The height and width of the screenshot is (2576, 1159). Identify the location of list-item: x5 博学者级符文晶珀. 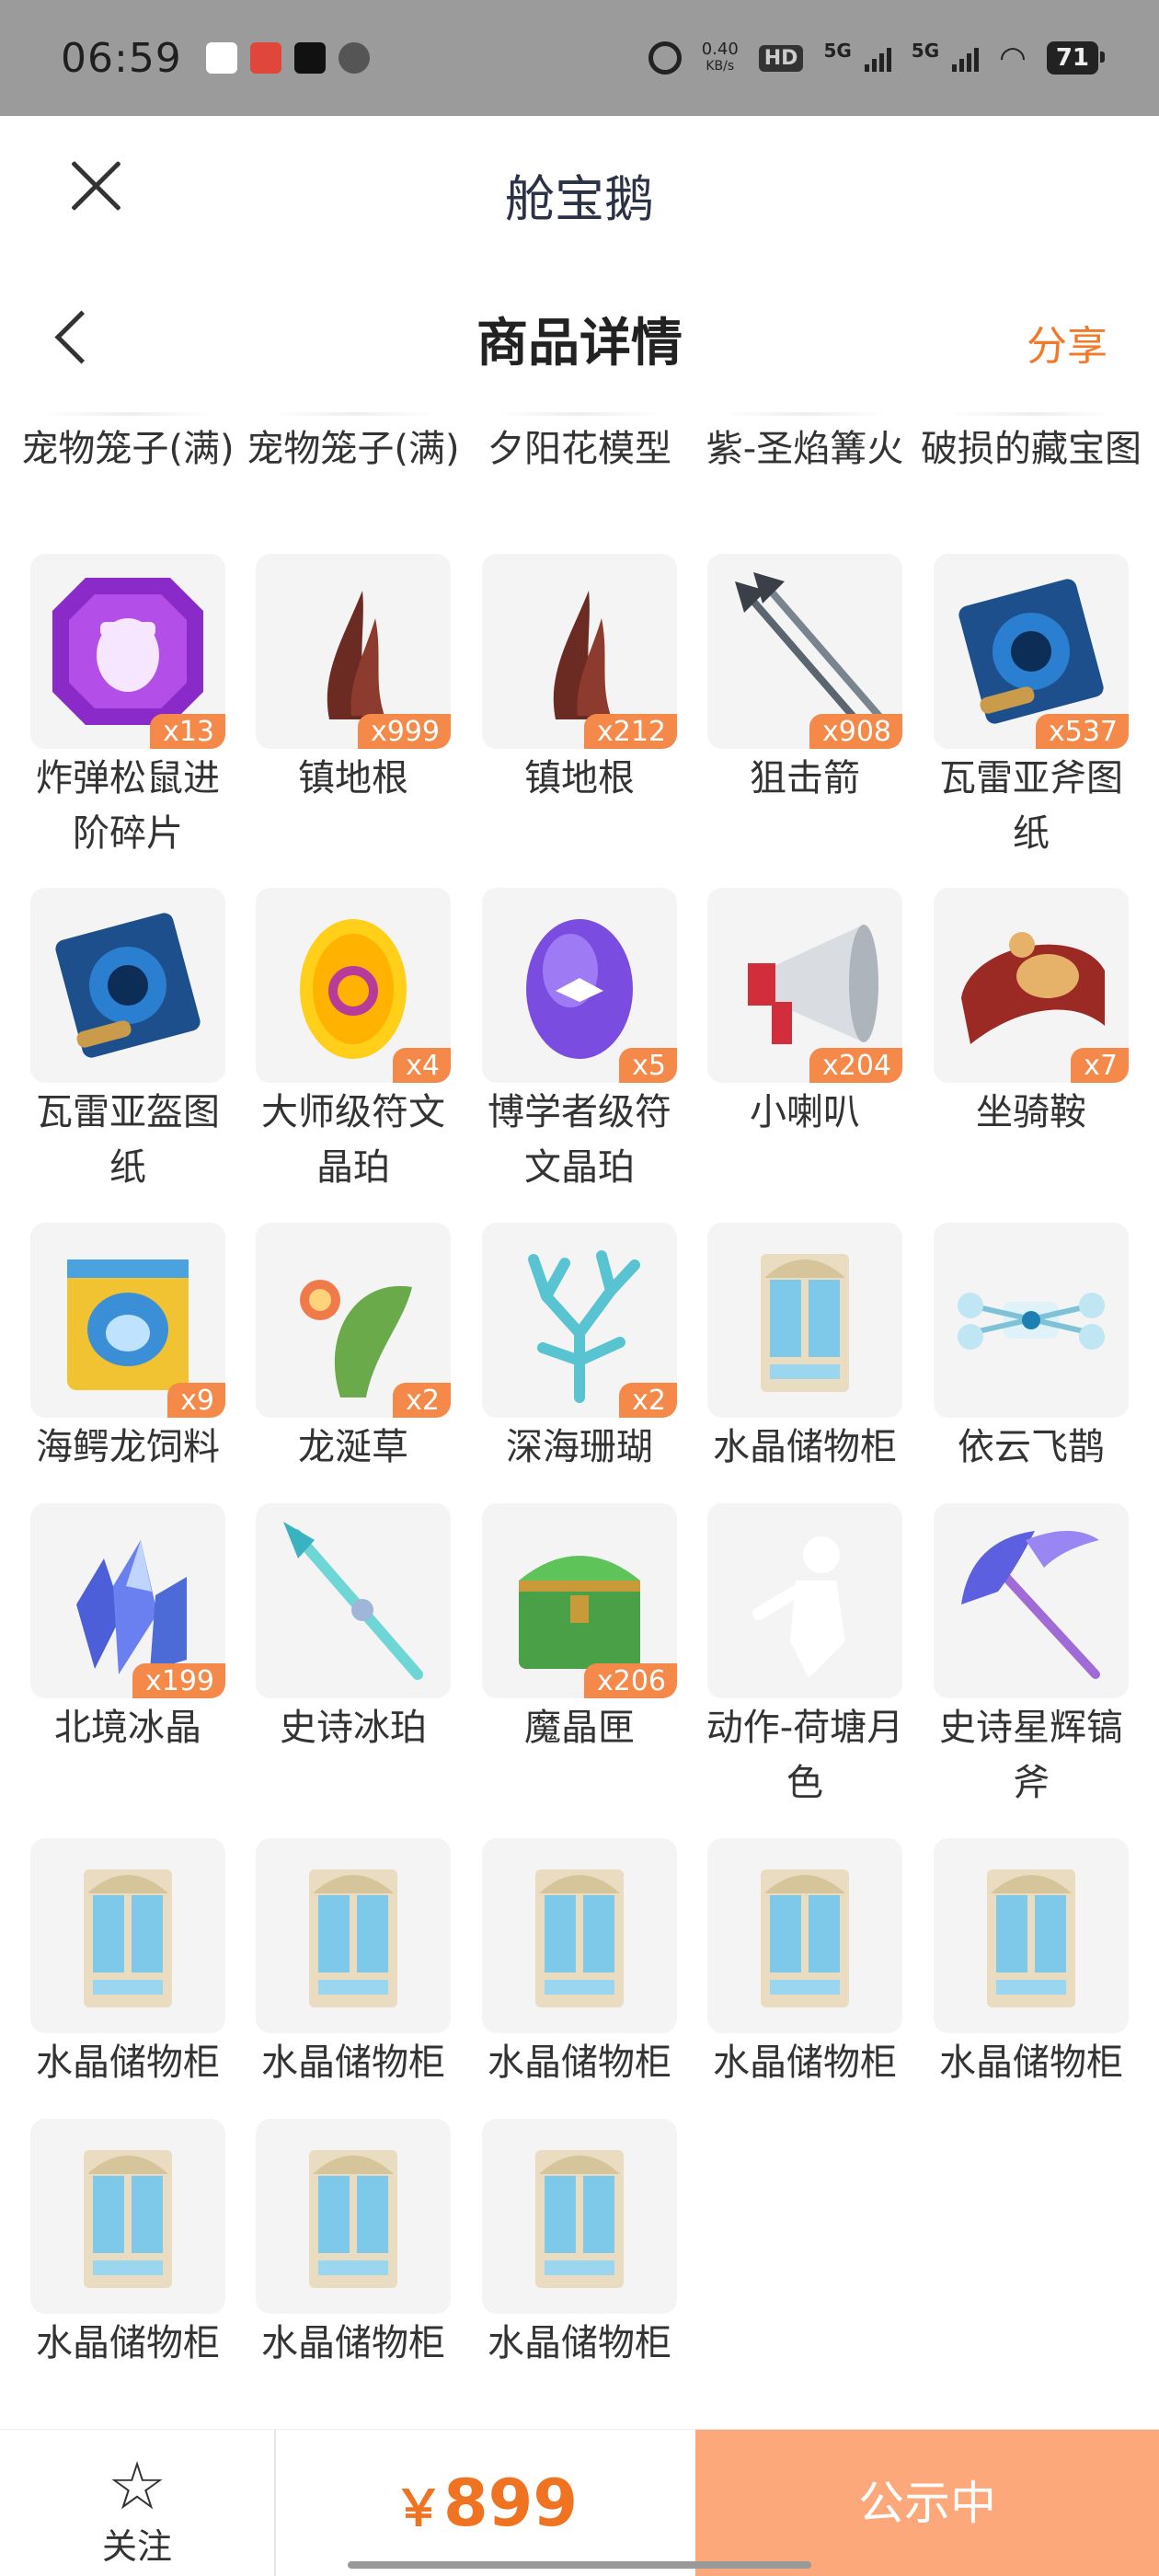
(579, 1041).